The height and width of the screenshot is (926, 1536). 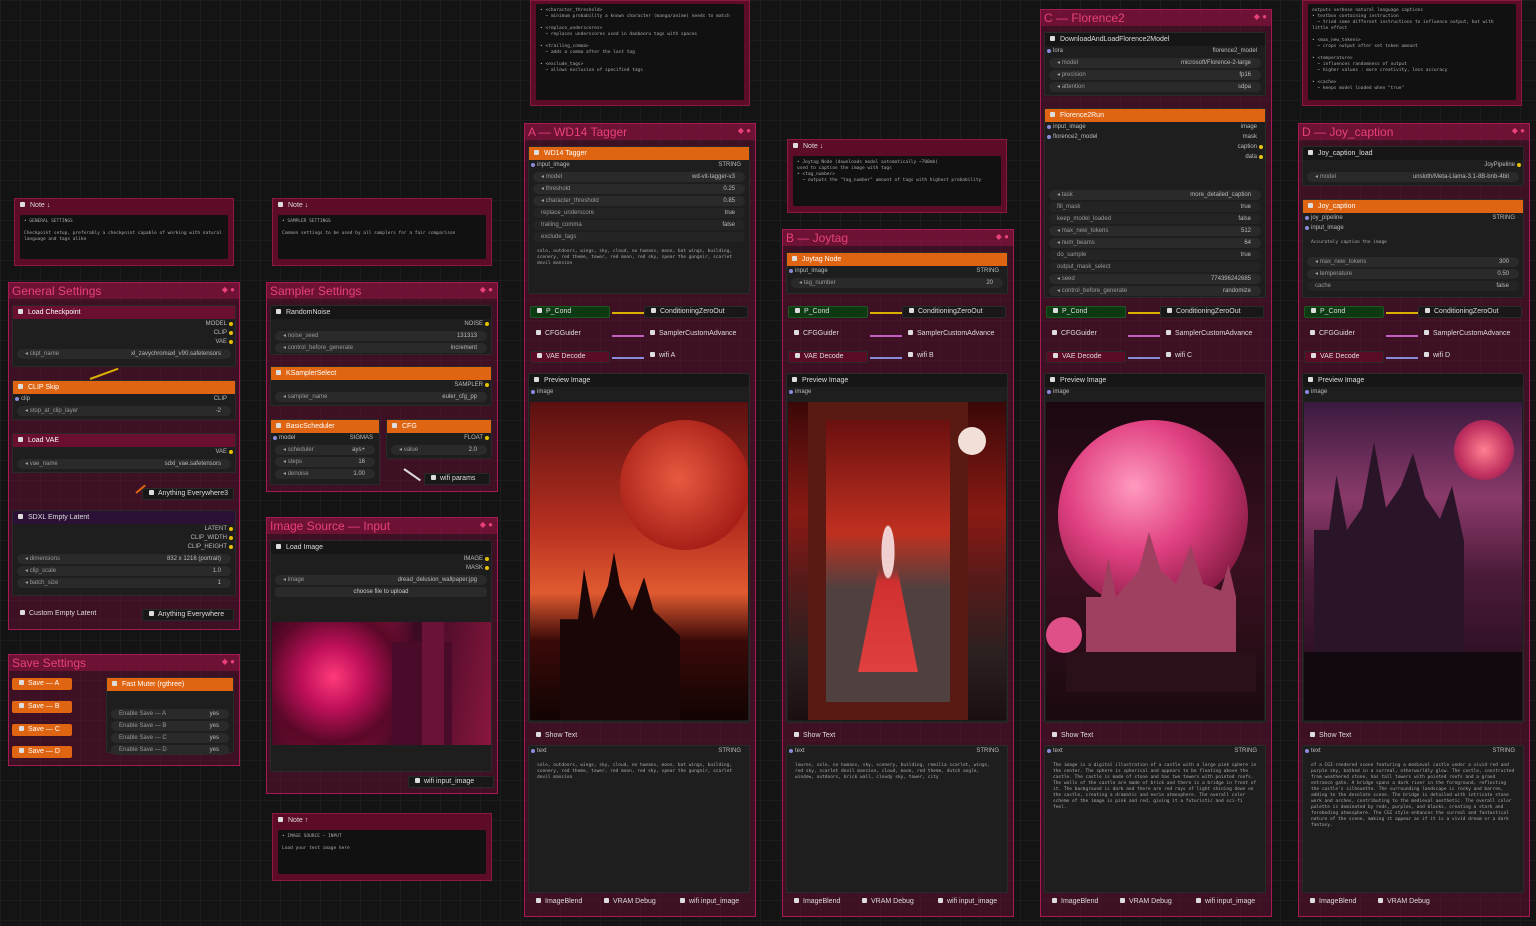 I want to click on toggle-enable-save-d: Enable Save — Dyes, so click(x=170, y=750).